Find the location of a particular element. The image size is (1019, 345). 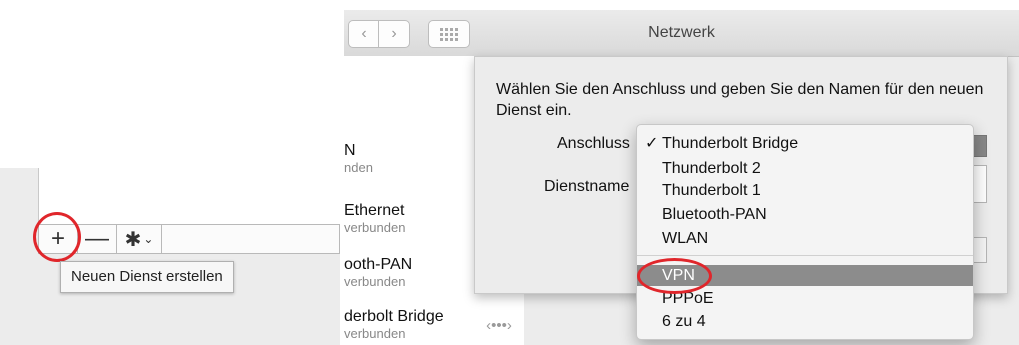

menu-item-bluetooth-pan: Bluetooth-PAN is located at coordinates (805, 214).